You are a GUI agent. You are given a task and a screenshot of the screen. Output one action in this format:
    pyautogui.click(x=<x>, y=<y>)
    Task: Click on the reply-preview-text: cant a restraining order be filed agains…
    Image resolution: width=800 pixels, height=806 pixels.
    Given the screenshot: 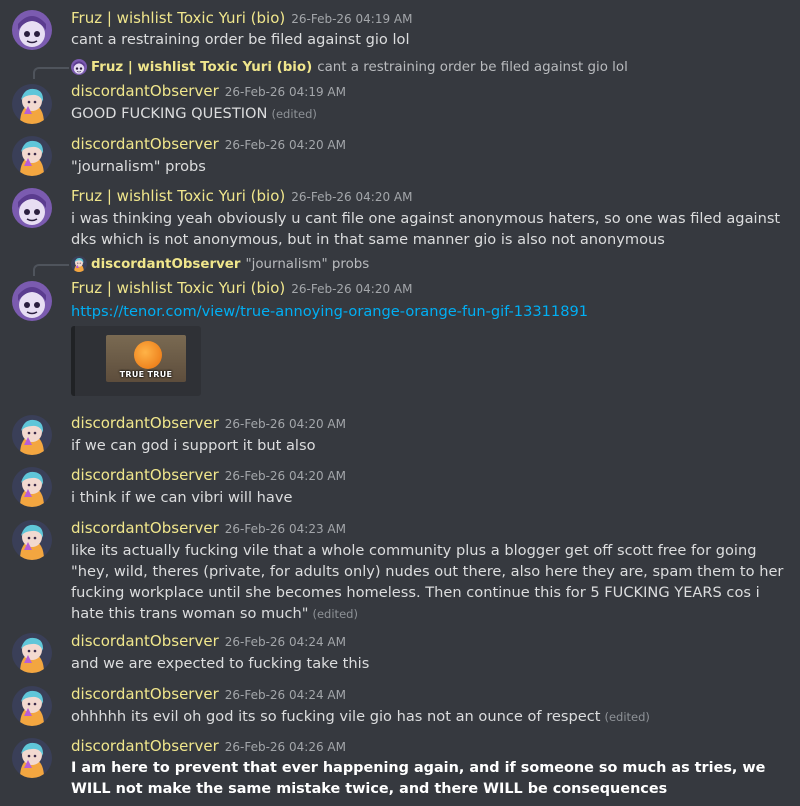 What is the action you would take?
    pyautogui.click(x=472, y=67)
    